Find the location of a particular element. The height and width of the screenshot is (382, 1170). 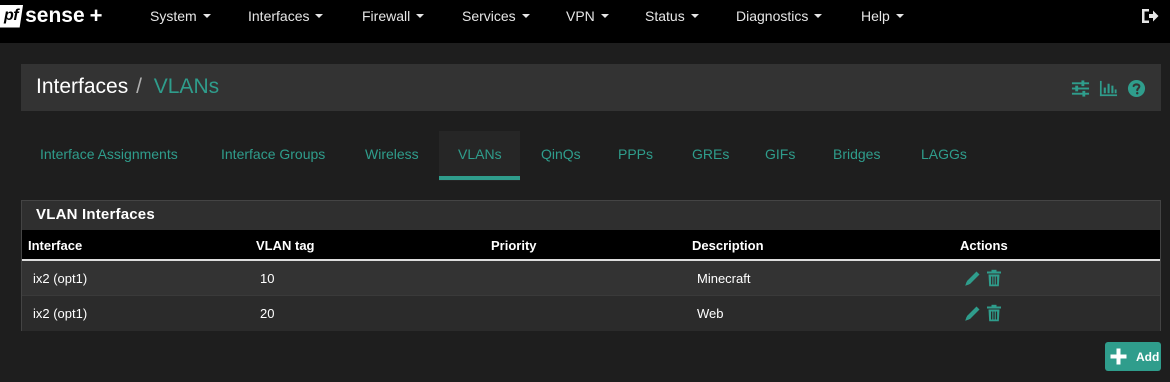

nav-interfaces: Interfaces is located at coordinates (286, 16).